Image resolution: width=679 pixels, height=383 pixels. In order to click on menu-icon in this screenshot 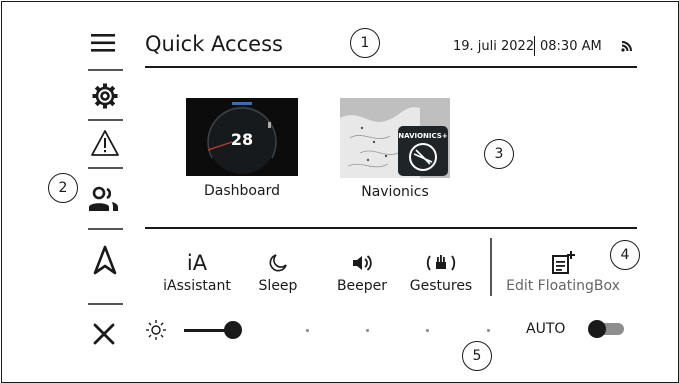, I will do `click(103, 43)`.